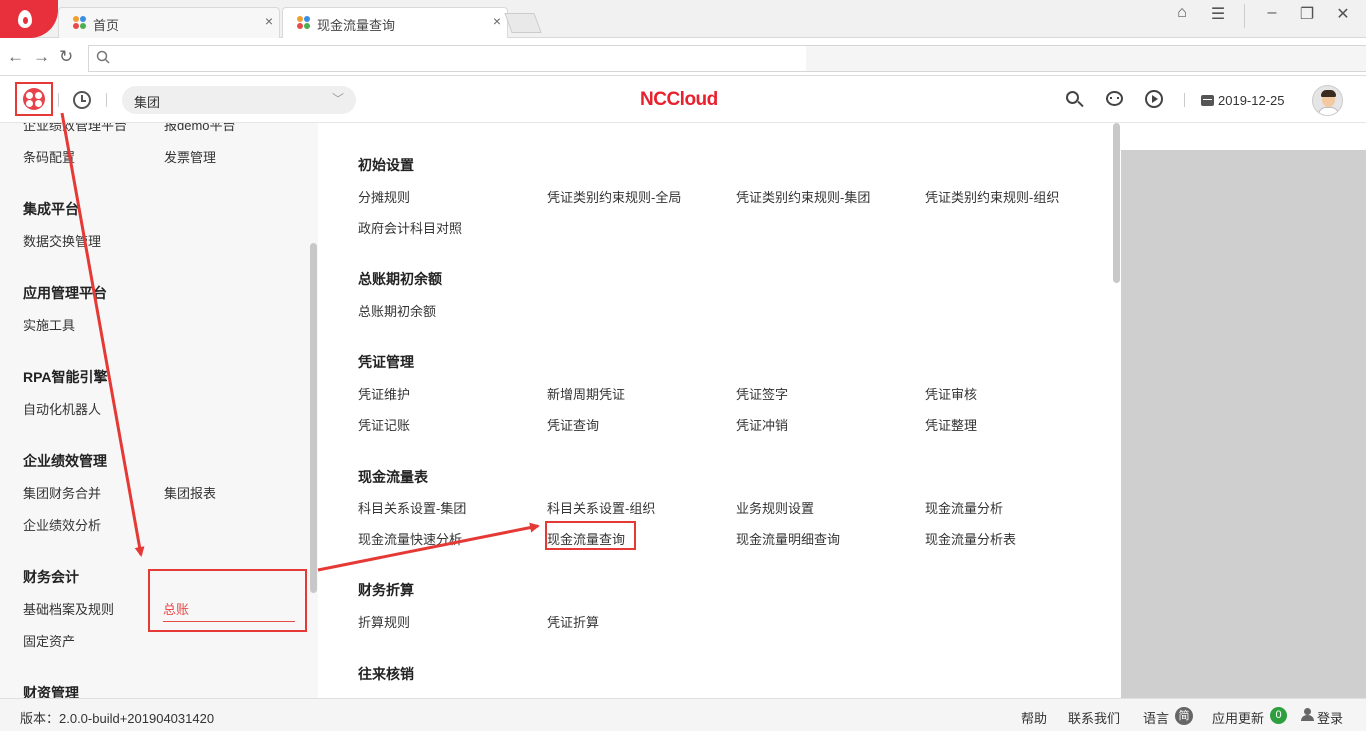  What do you see at coordinates (41, 57) in the screenshot?
I see `forward-icon: →` at bounding box center [41, 57].